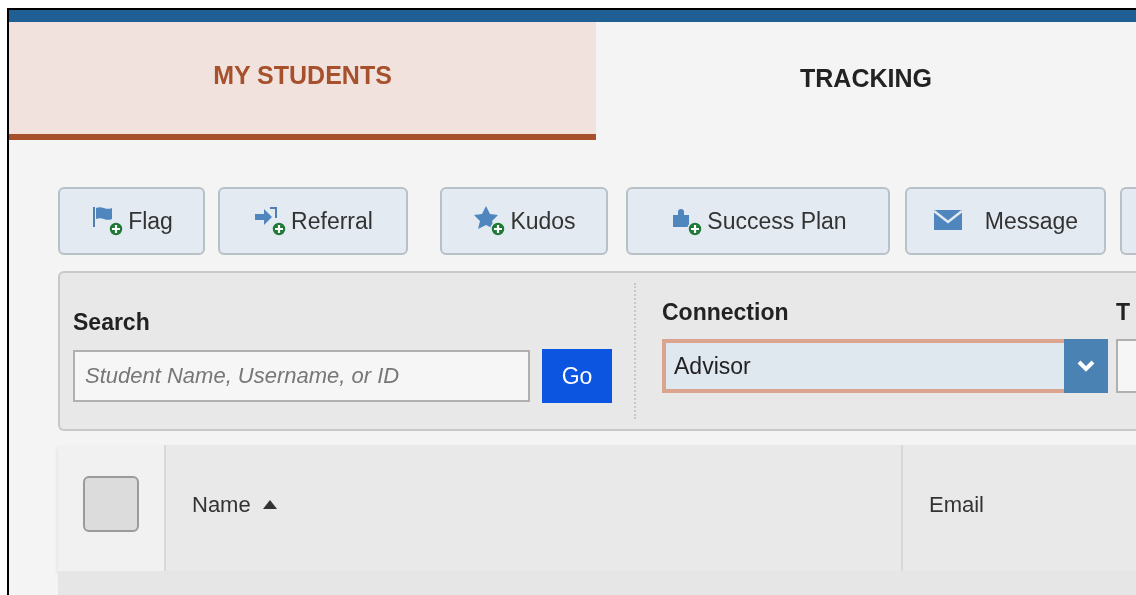 Image resolution: width=1136 pixels, height=595 pixels. Describe the element at coordinates (301, 376) in the screenshot. I see `search-field: Student Name, Username, or ID` at that location.